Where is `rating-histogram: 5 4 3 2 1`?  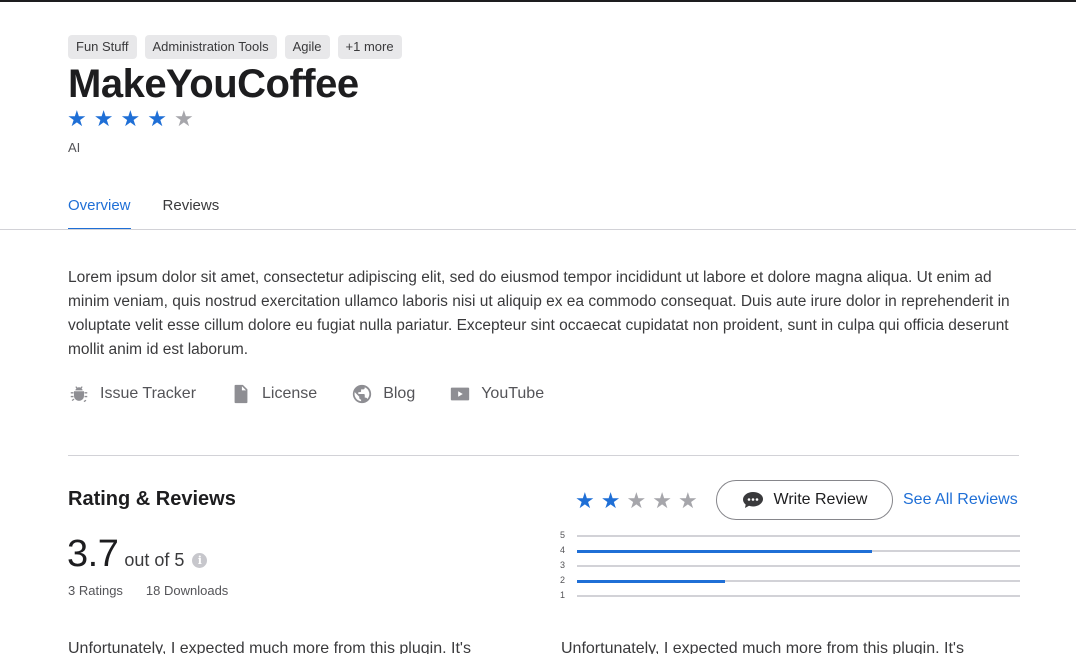
rating-histogram: 5 4 3 2 1 is located at coordinates (790, 566).